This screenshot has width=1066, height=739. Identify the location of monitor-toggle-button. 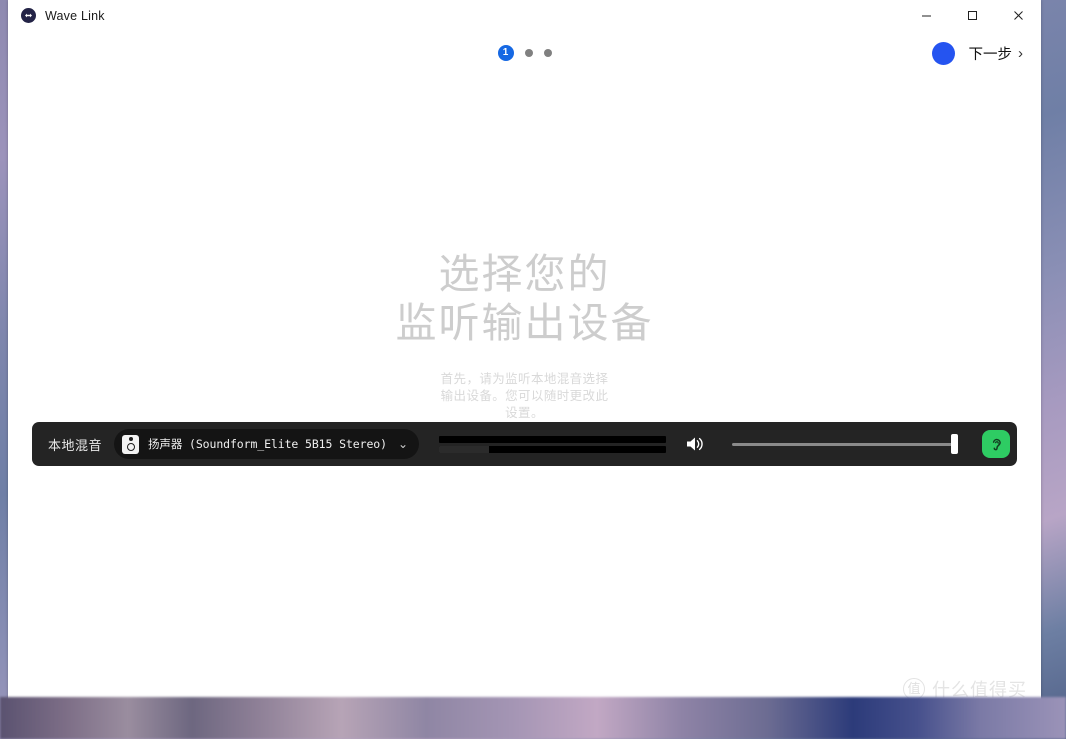
(996, 444).